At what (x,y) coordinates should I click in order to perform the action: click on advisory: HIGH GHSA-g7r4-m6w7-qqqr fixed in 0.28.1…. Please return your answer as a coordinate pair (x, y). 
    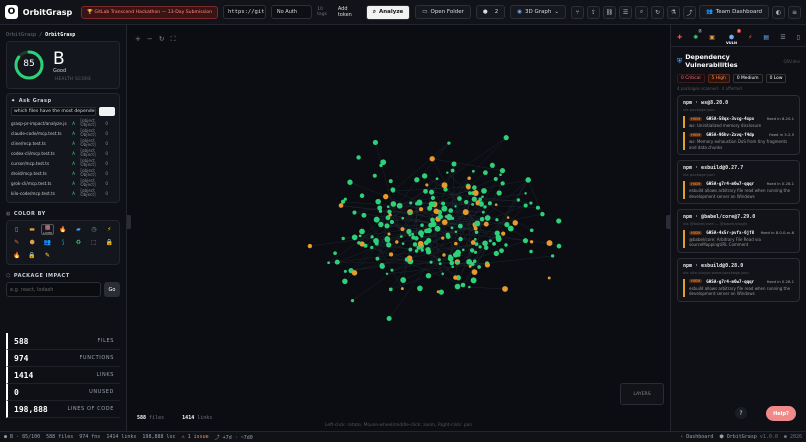
    Looking at the image, I should click on (738, 190).